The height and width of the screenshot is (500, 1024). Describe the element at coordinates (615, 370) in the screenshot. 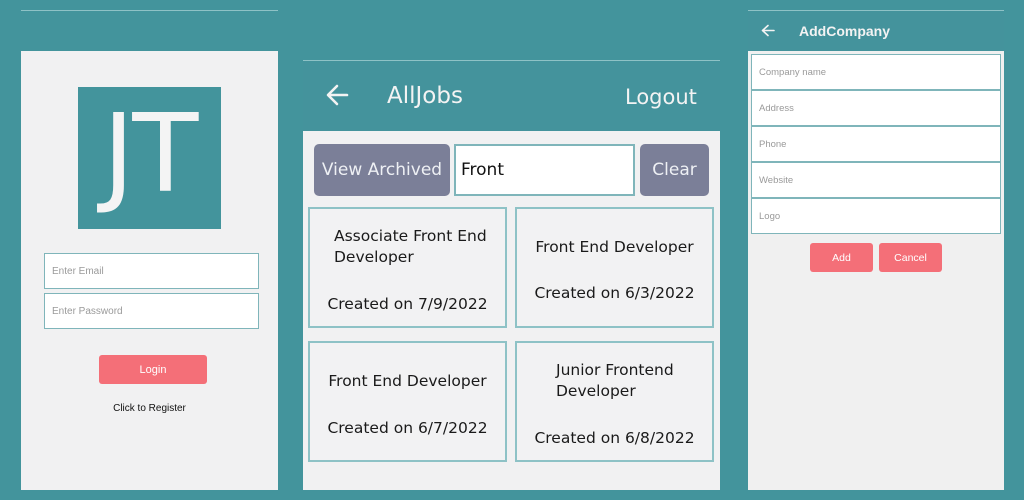

I see `job-title-line: Junior Frontend` at that location.